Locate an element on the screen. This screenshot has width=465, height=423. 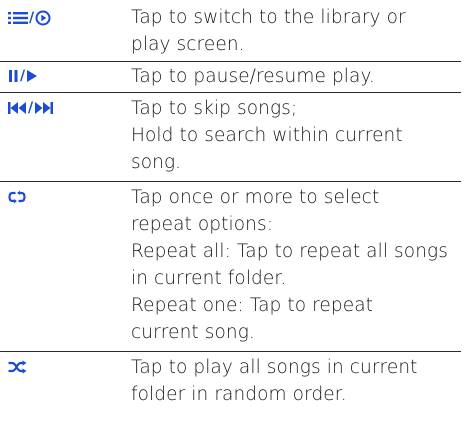
row-description: Tap to pause/resume play. is located at coordinates (296, 76).